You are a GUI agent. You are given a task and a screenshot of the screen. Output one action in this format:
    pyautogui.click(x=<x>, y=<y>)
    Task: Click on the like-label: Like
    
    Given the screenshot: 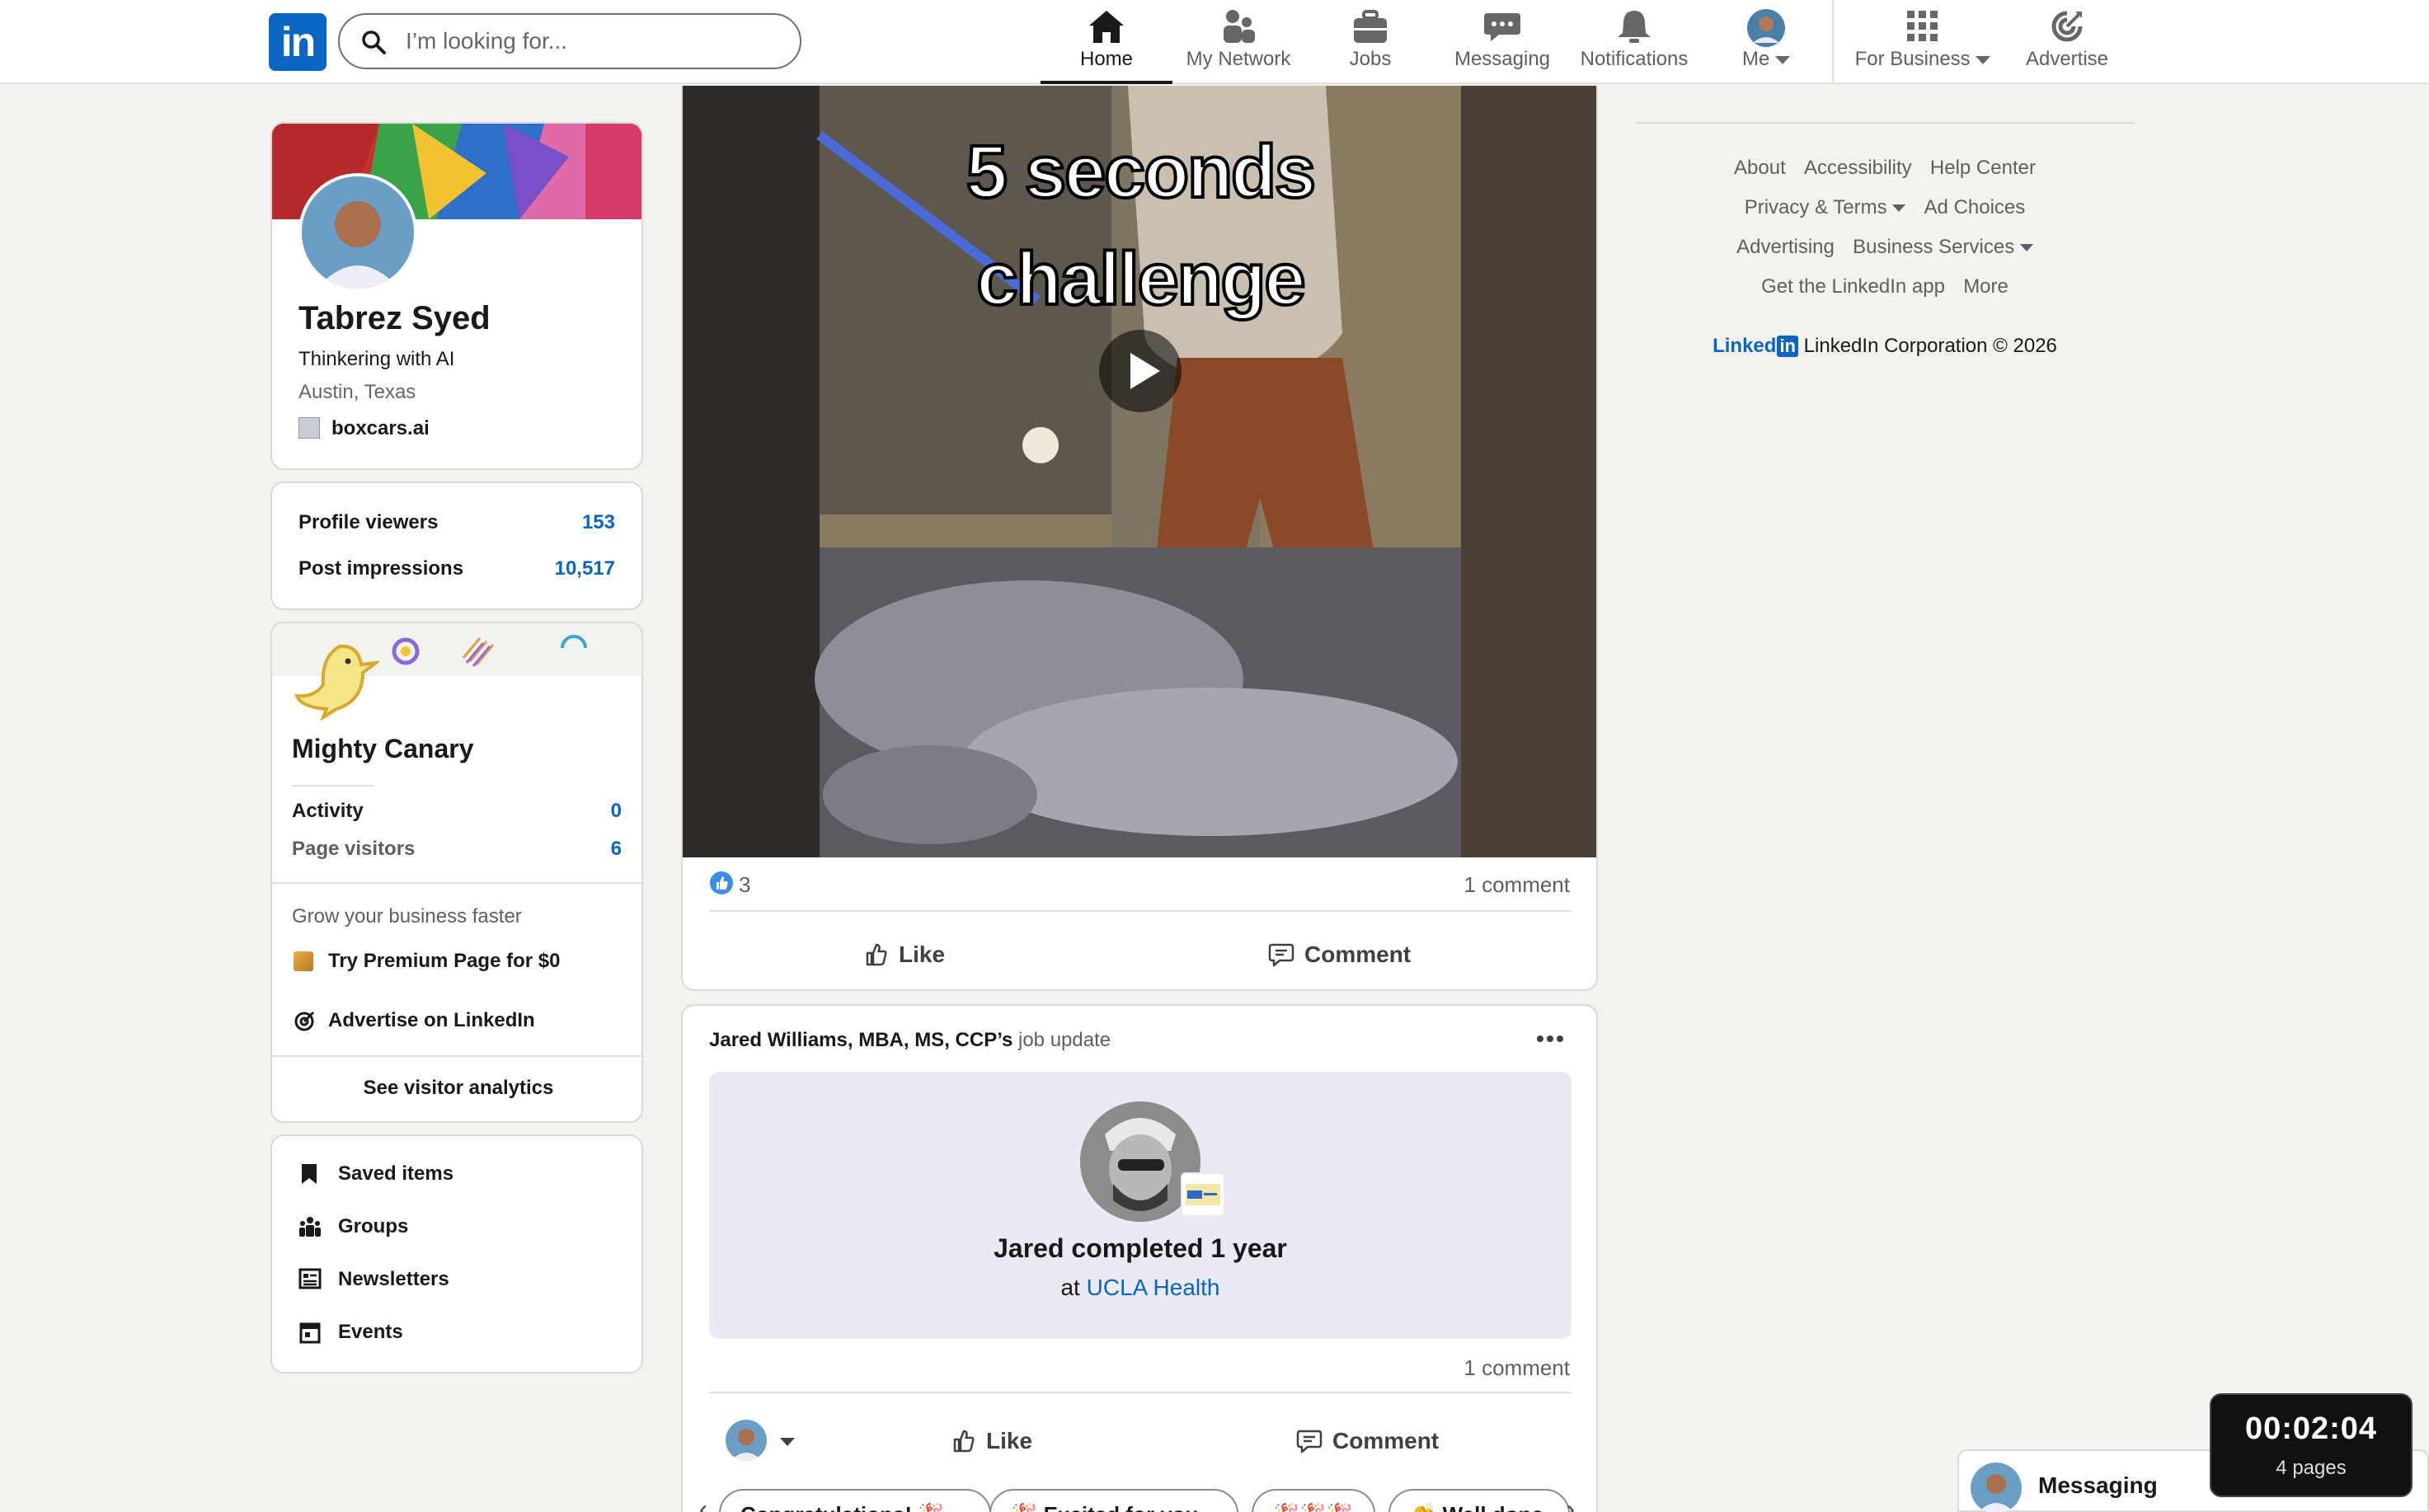 What is the action you would take?
    pyautogui.click(x=922, y=954)
    